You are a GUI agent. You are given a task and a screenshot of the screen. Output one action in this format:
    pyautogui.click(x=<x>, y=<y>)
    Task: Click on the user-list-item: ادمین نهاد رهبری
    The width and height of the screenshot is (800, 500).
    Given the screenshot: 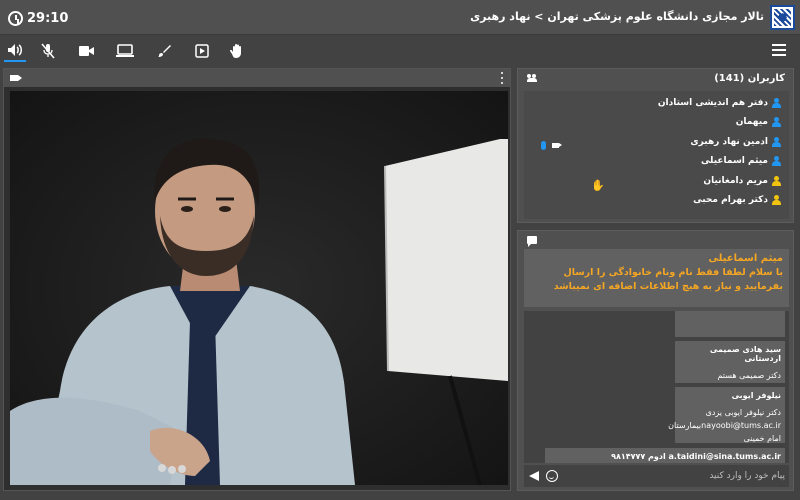 What is the action you would take?
    pyautogui.click(x=735, y=142)
    